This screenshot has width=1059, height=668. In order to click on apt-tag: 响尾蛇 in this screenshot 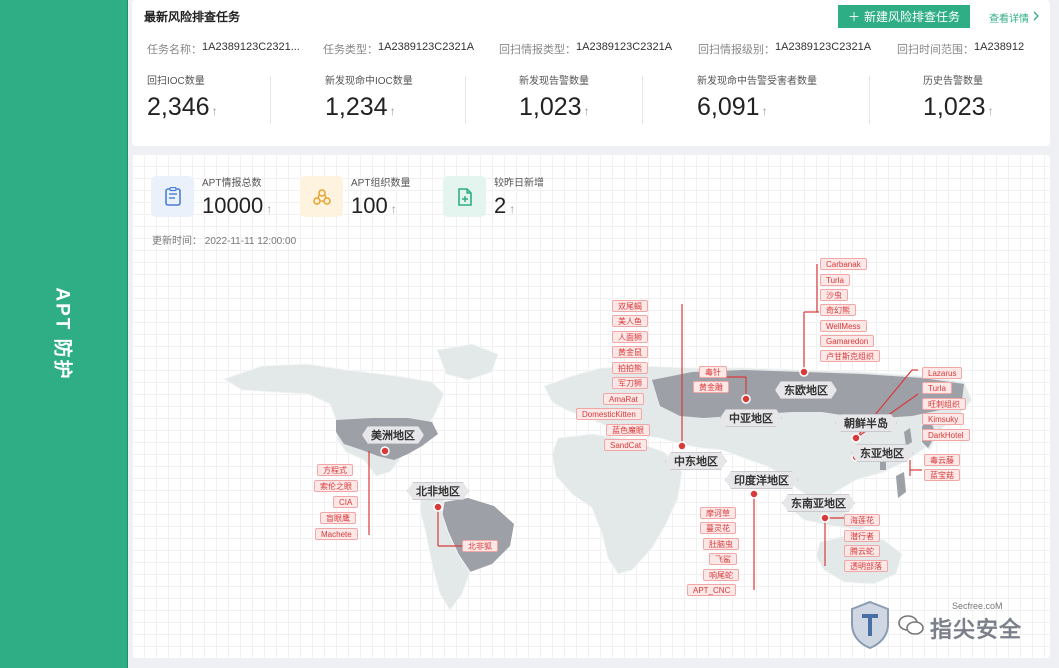, I will do `click(721, 575)`.